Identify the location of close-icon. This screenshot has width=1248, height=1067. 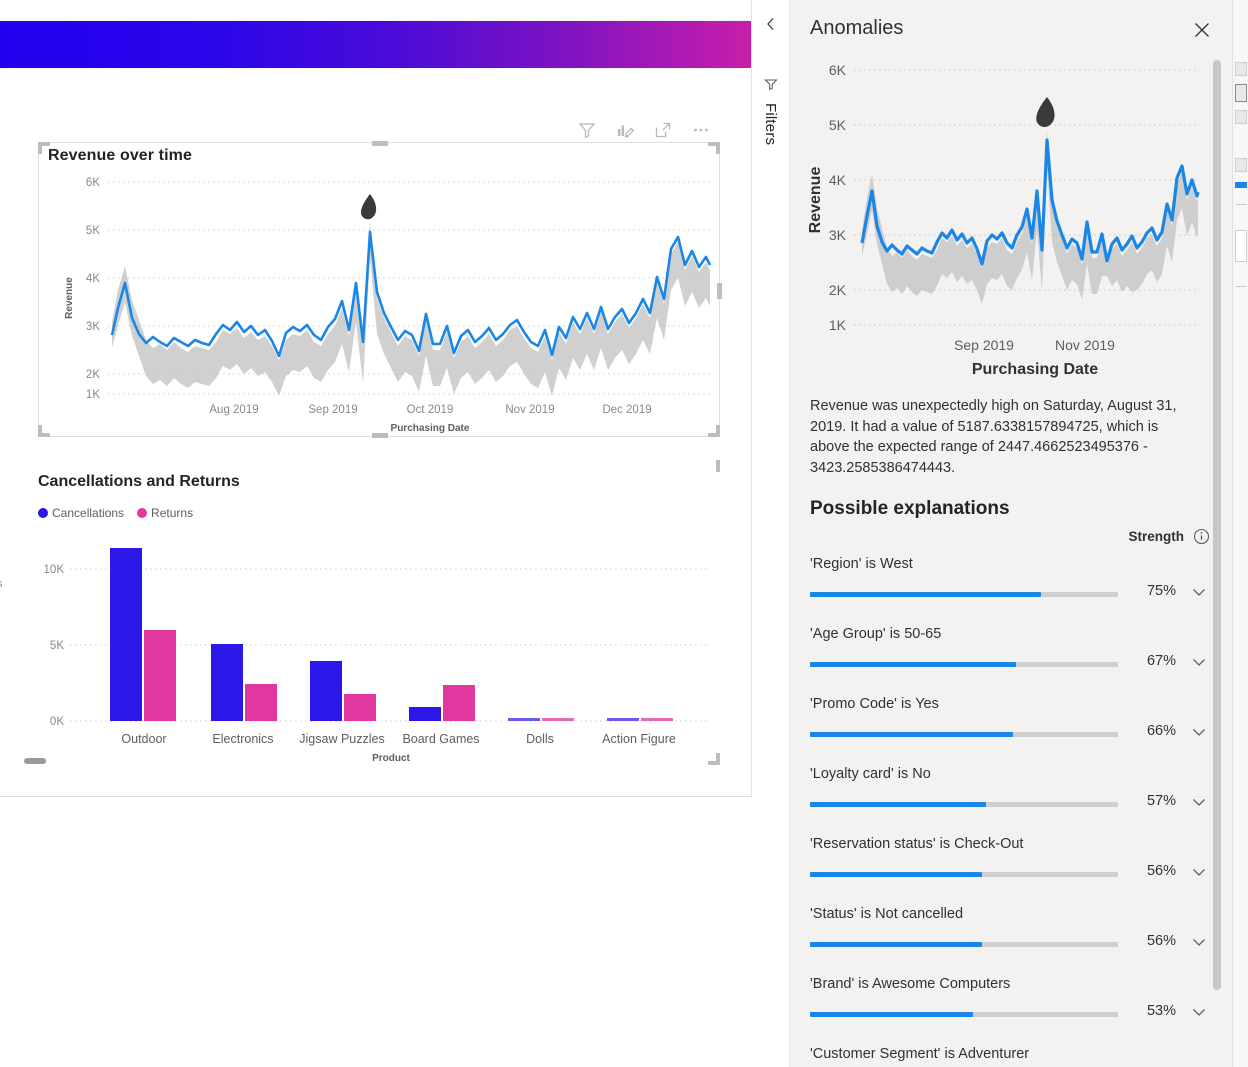
(1202, 30).